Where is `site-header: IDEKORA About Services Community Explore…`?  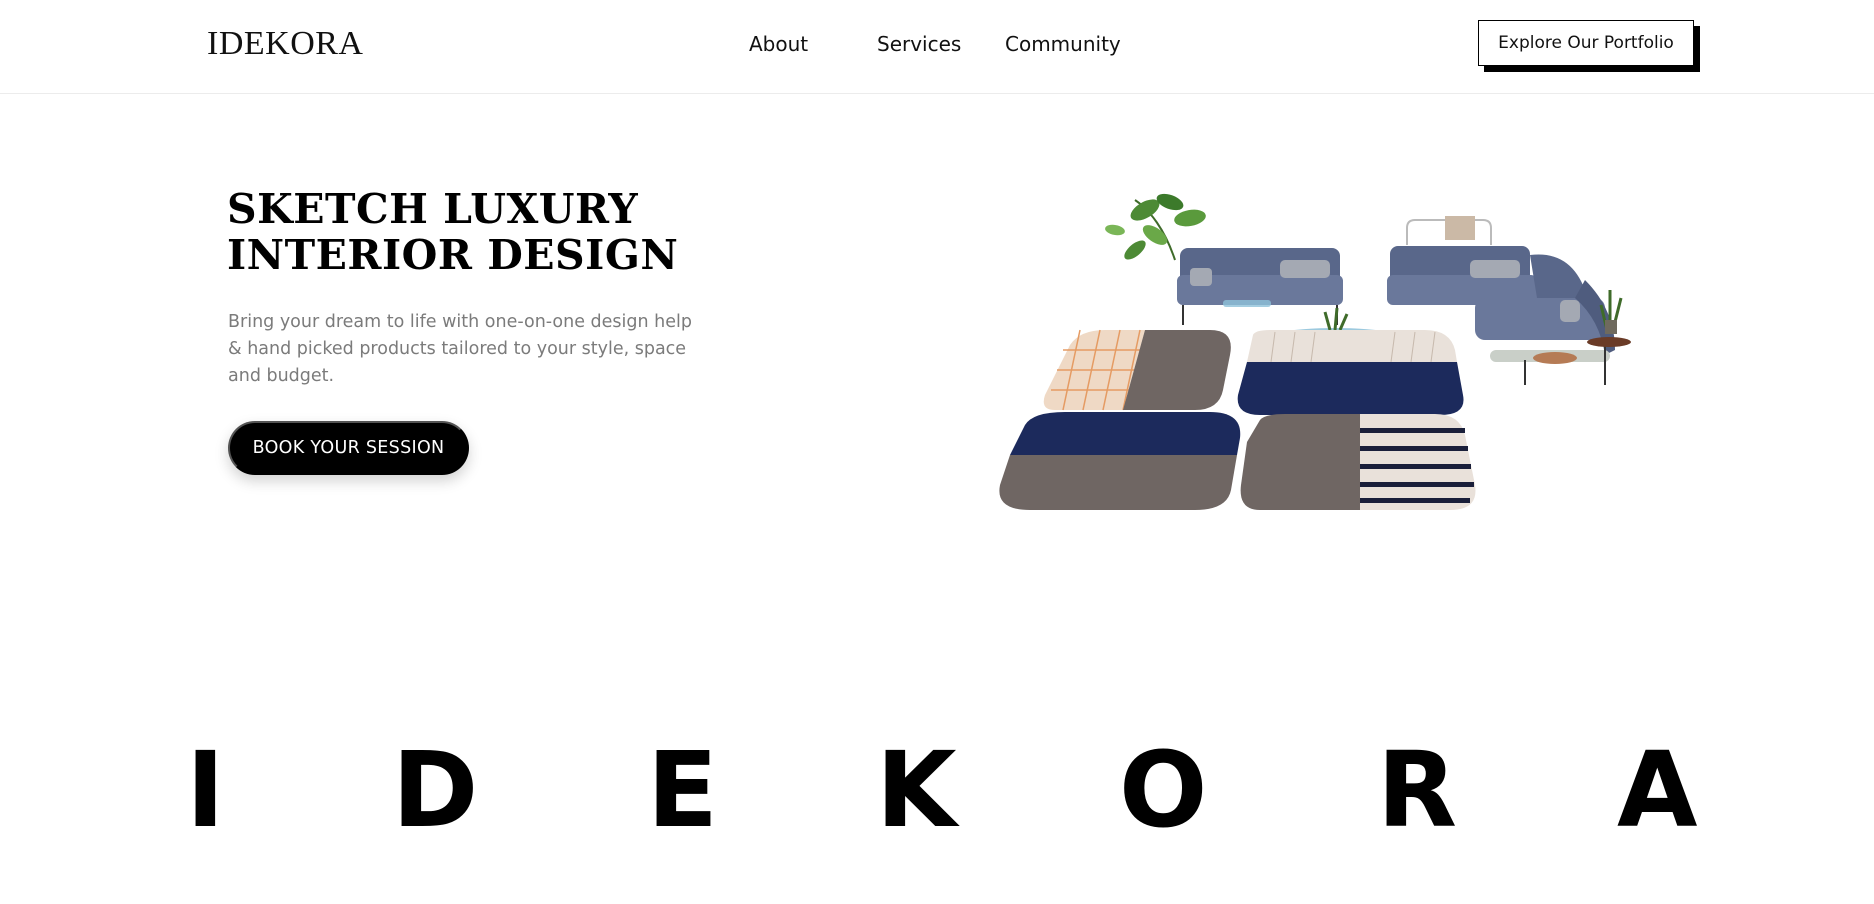
site-header: IDEKORA About Services Community Explore… is located at coordinates (937, 47).